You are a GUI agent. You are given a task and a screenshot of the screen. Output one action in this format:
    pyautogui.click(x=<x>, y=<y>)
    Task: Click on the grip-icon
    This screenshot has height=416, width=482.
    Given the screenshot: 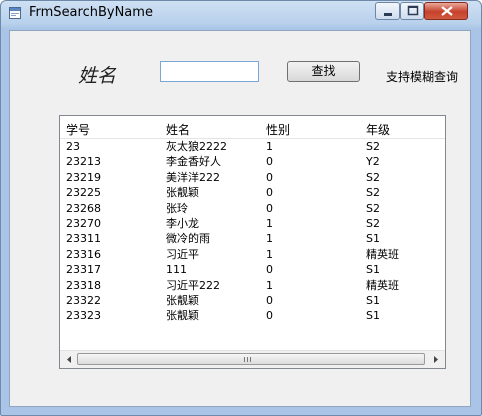 What is the action you would take?
    pyautogui.click(x=247, y=359)
    